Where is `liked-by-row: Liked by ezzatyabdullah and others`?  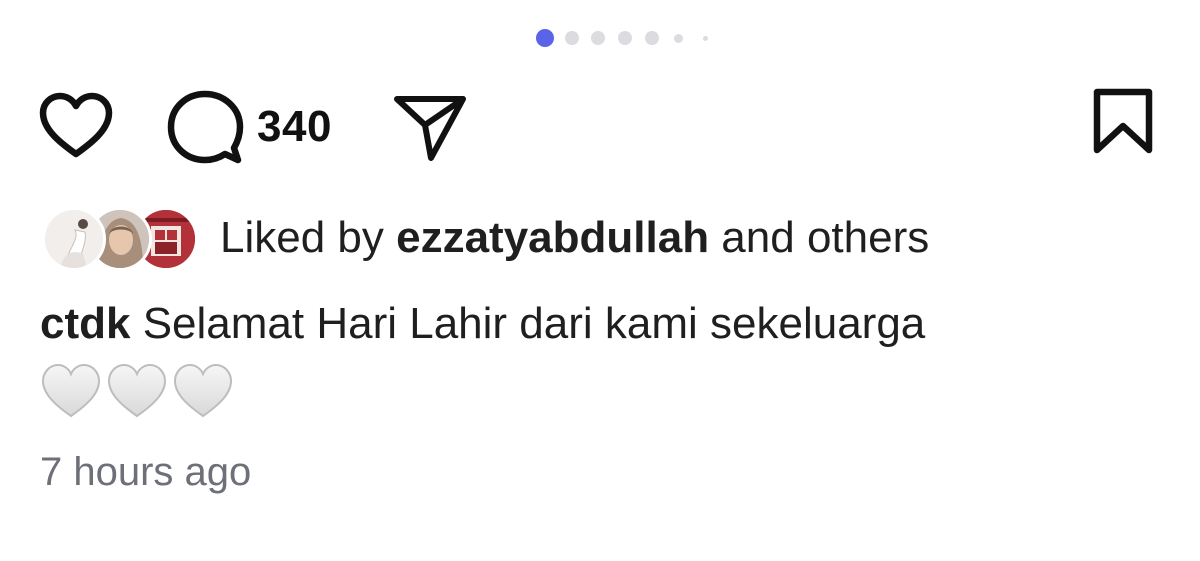
liked-by-row: Liked by ezzatyabdullah and others is located at coordinates (617, 238).